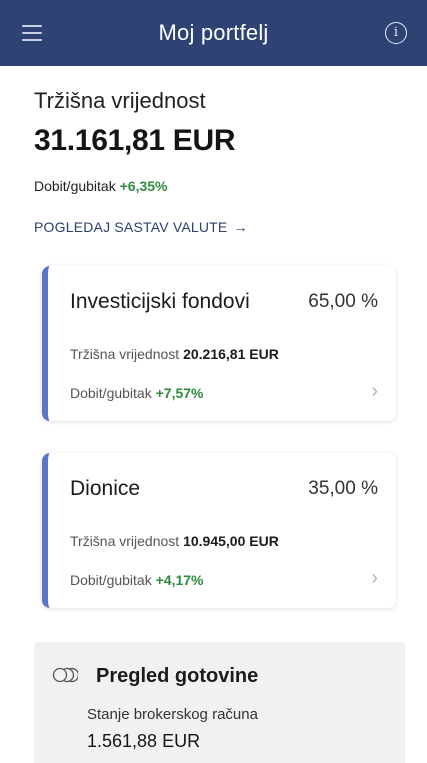 This screenshot has height=763, width=427. Describe the element at coordinates (32, 33) in the screenshot. I see `hamburger-menu-icon` at that location.